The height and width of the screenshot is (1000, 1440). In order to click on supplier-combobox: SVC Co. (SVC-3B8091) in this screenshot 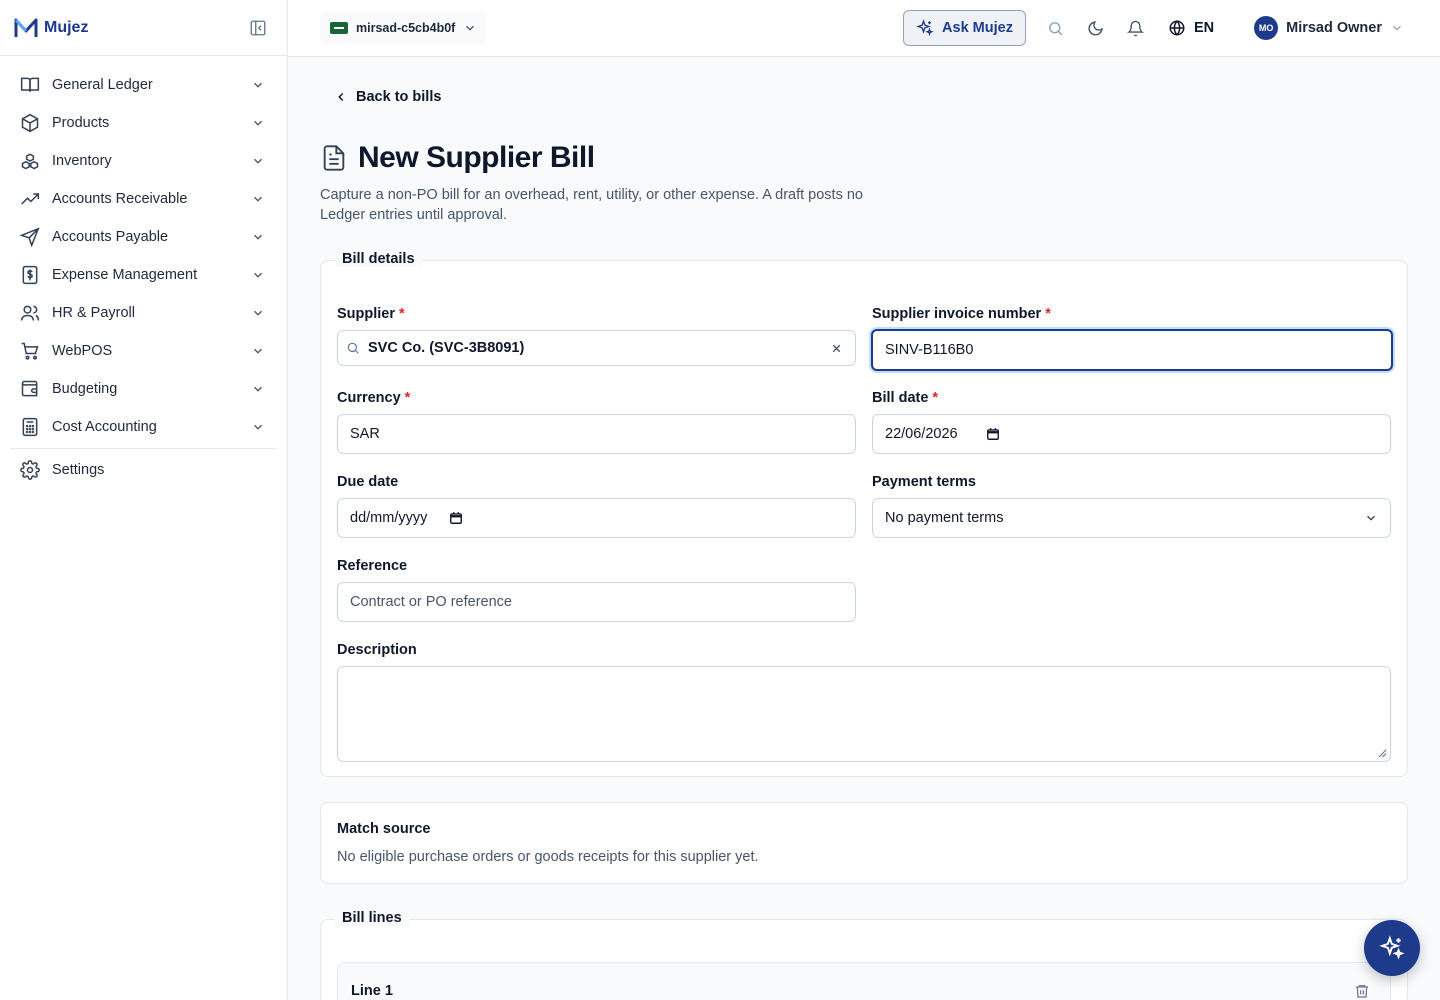, I will do `click(596, 348)`.